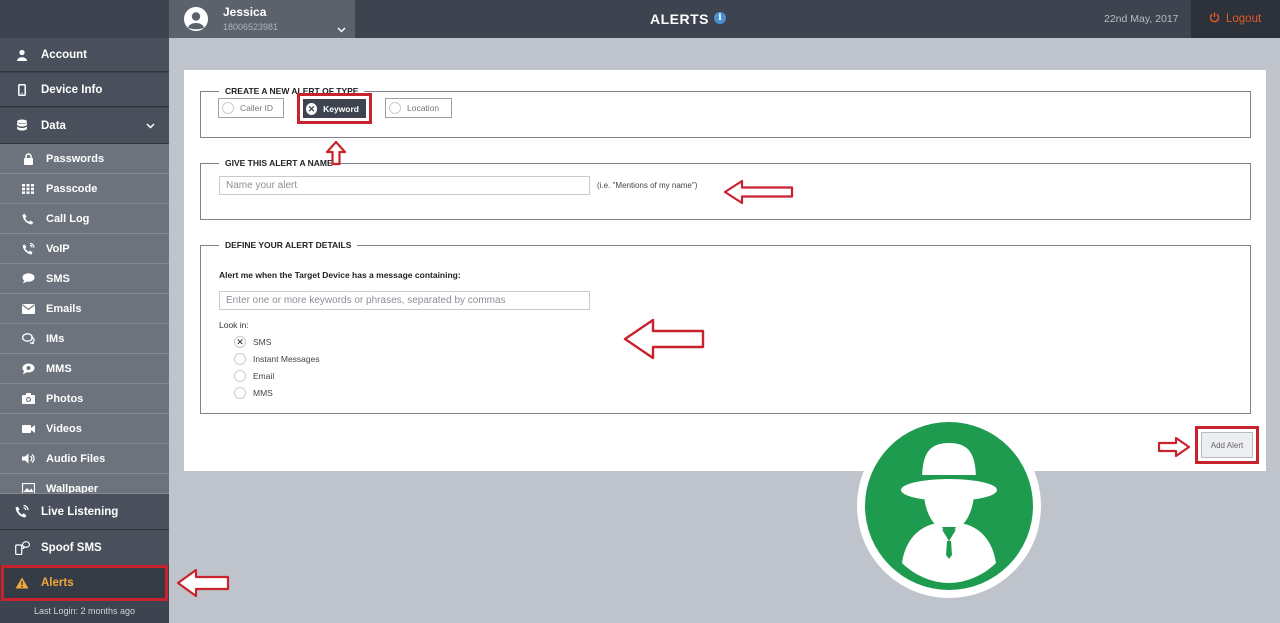 The height and width of the screenshot is (623, 1280). I want to click on user-phone: 18006523981, so click(251, 27).